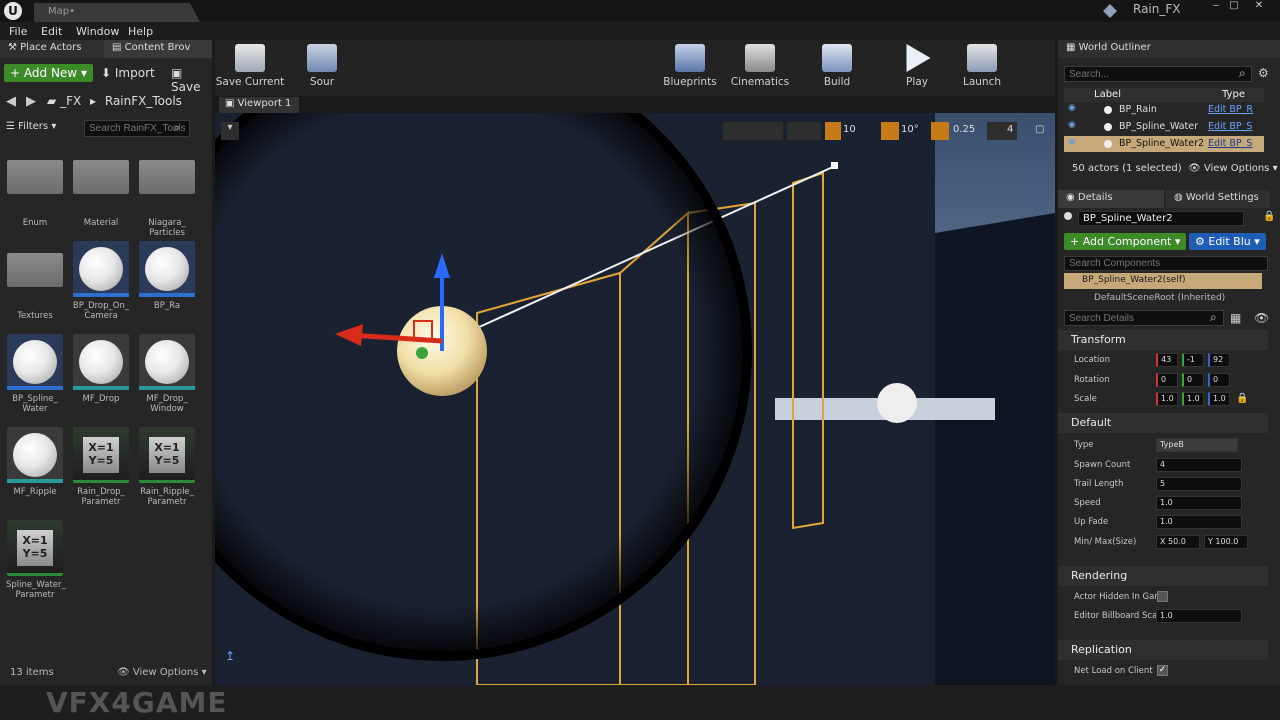 Image resolution: width=1280 pixels, height=720 pixels. I want to click on actor-name-field: BP_Spline_Water2, so click(1161, 218).